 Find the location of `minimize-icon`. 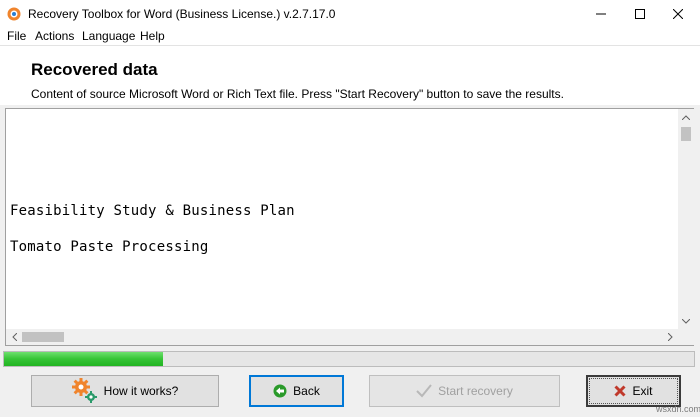

minimize-icon is located at coordinates (600, 14).